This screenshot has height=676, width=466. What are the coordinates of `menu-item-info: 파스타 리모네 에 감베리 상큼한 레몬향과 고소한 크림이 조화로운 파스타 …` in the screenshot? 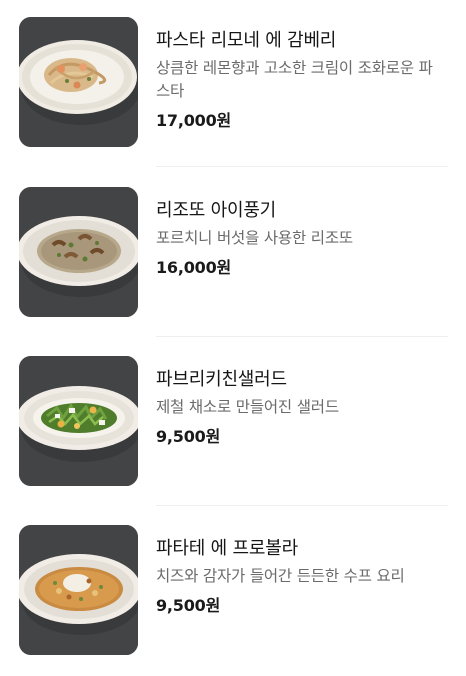 It's located at (302, 80).